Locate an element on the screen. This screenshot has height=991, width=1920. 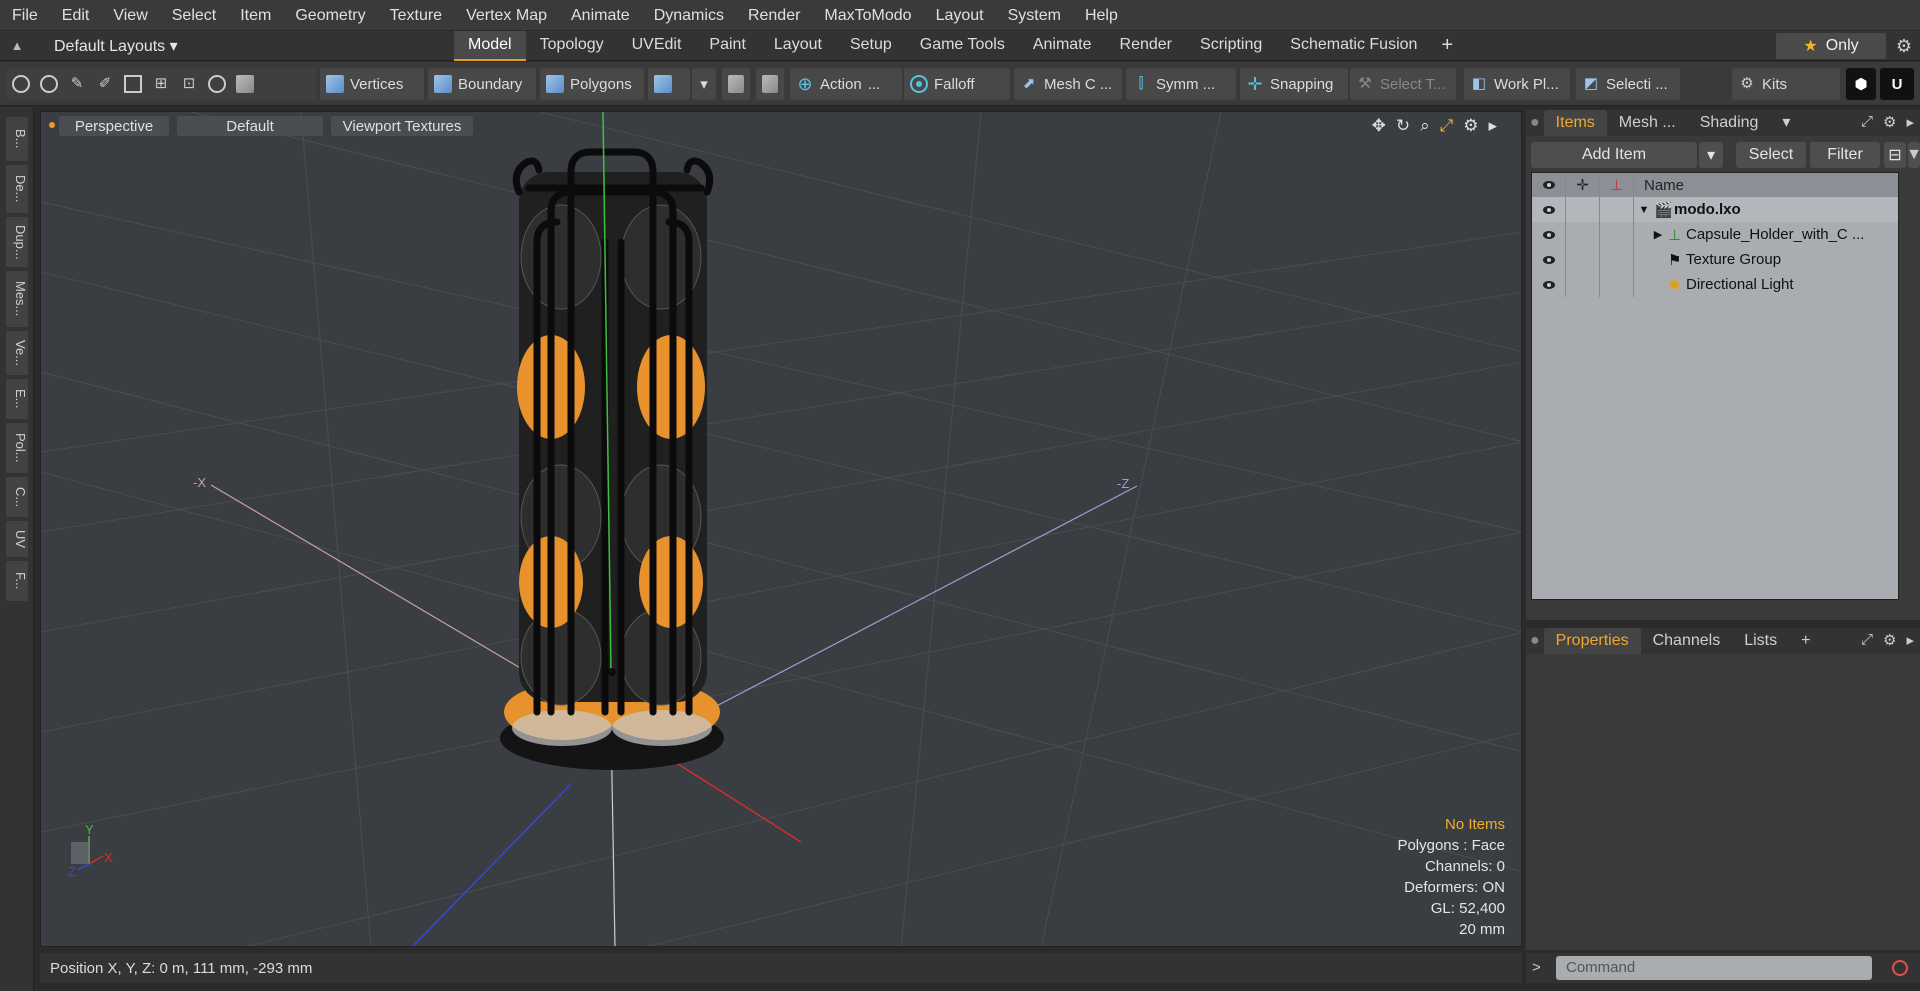
tab-render: Render is located at coordinates (1146, 46).